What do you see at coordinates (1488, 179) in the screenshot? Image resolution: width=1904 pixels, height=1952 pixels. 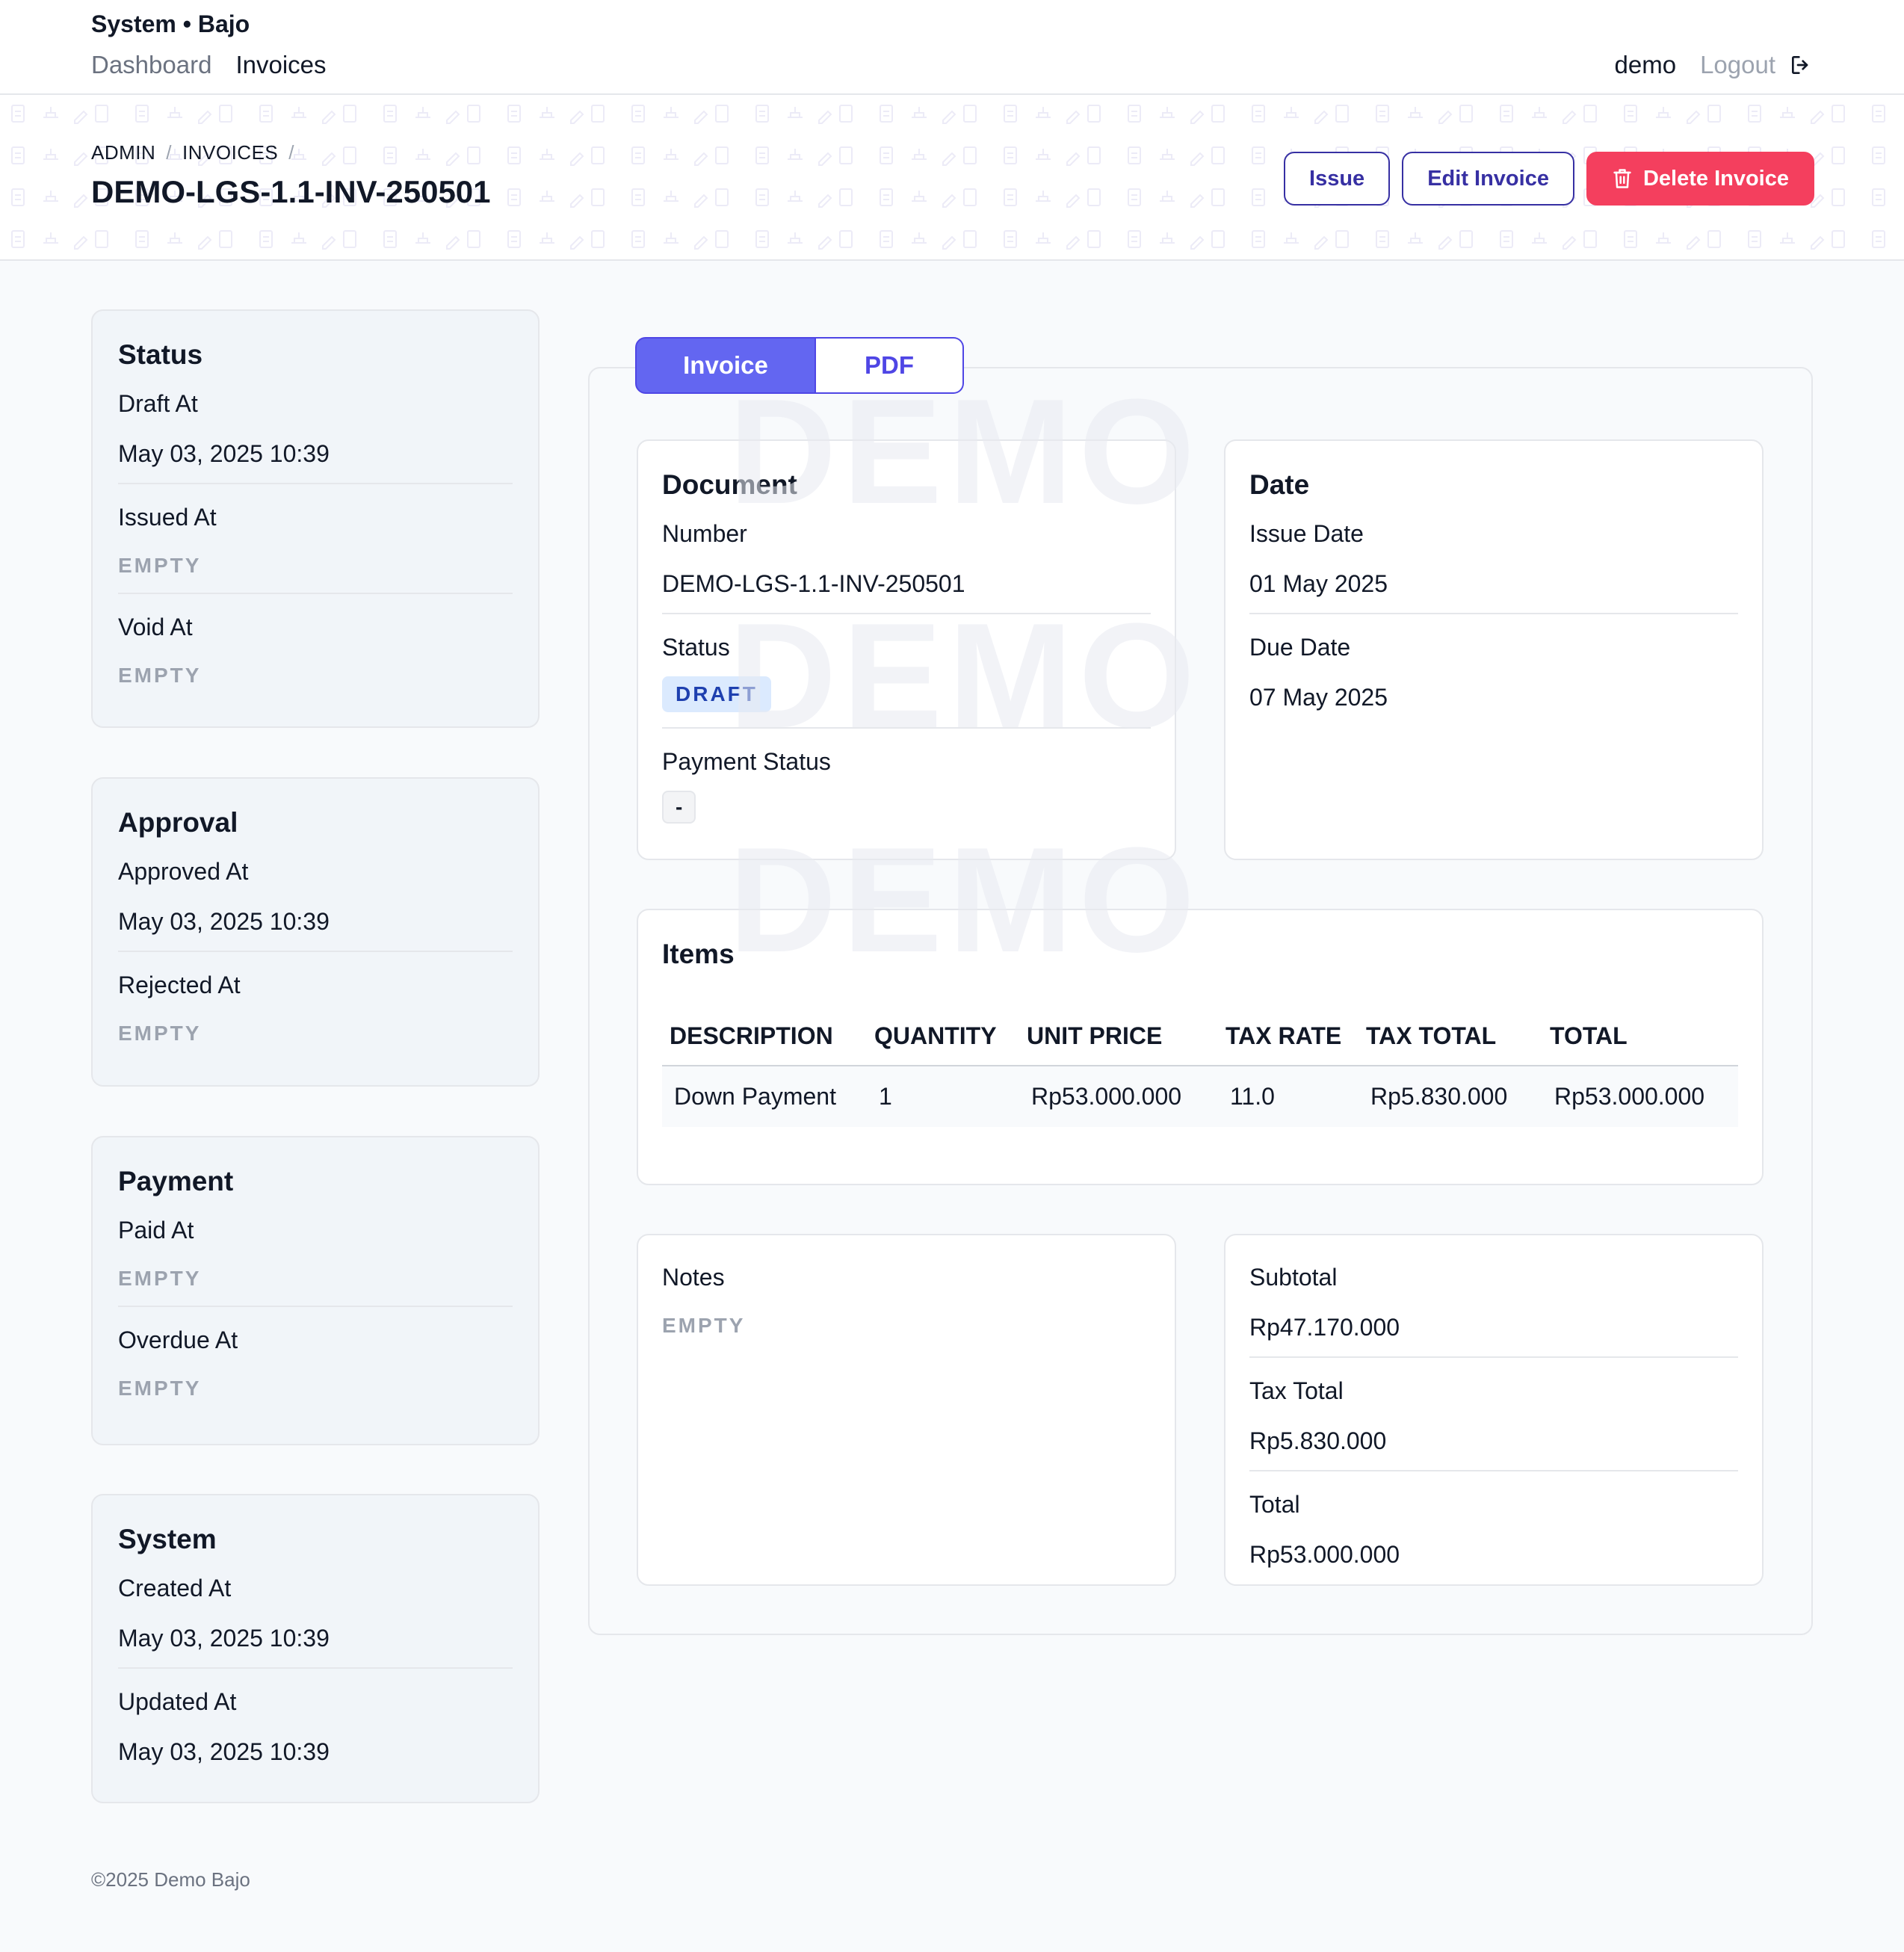 I see `edit-invoice-button: Edit Invoice` at bounding box center [1488, 179].